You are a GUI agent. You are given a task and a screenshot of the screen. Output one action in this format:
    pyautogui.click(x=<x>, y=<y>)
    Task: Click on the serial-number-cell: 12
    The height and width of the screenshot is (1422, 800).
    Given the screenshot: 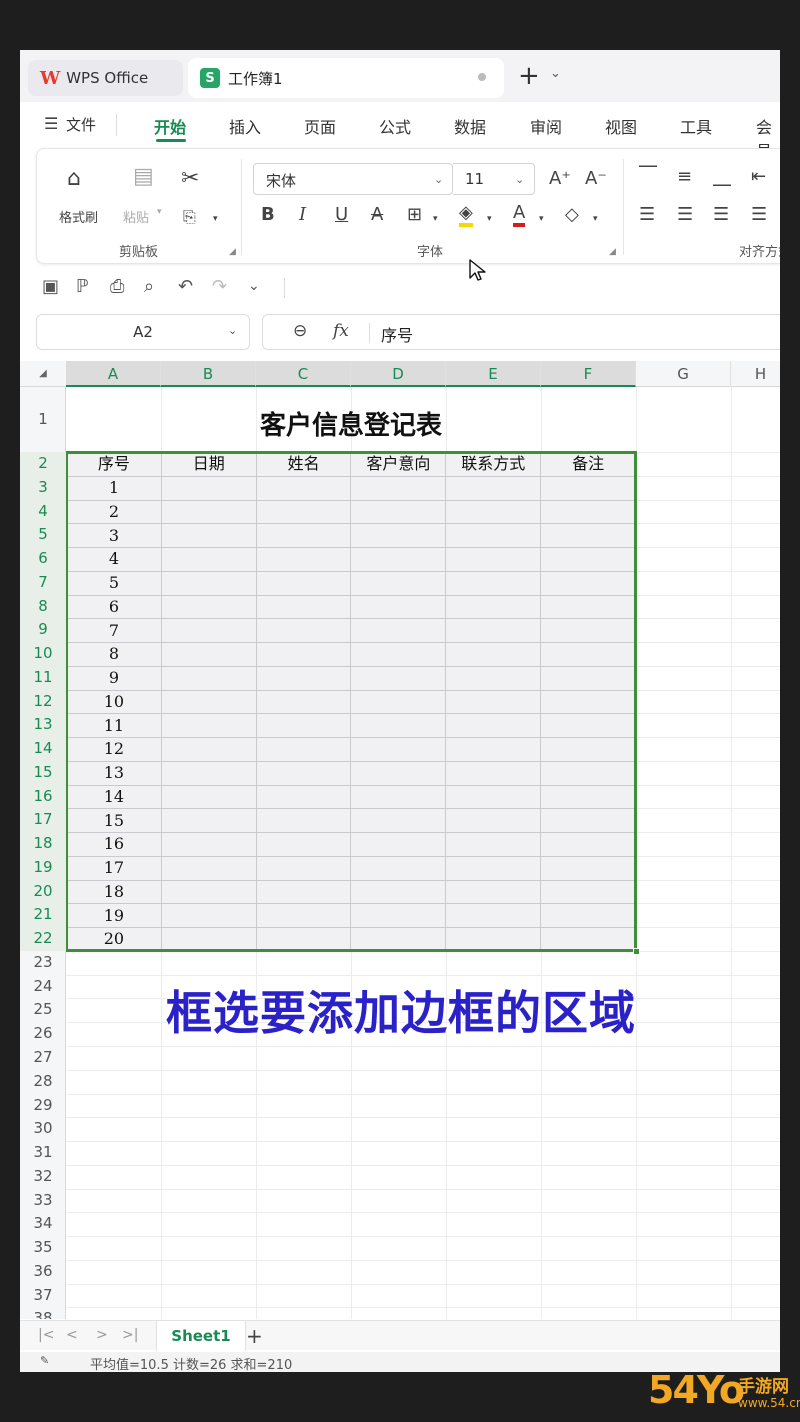 What is the action you would take?
    pyautogui.click(x=114, y=749)
    